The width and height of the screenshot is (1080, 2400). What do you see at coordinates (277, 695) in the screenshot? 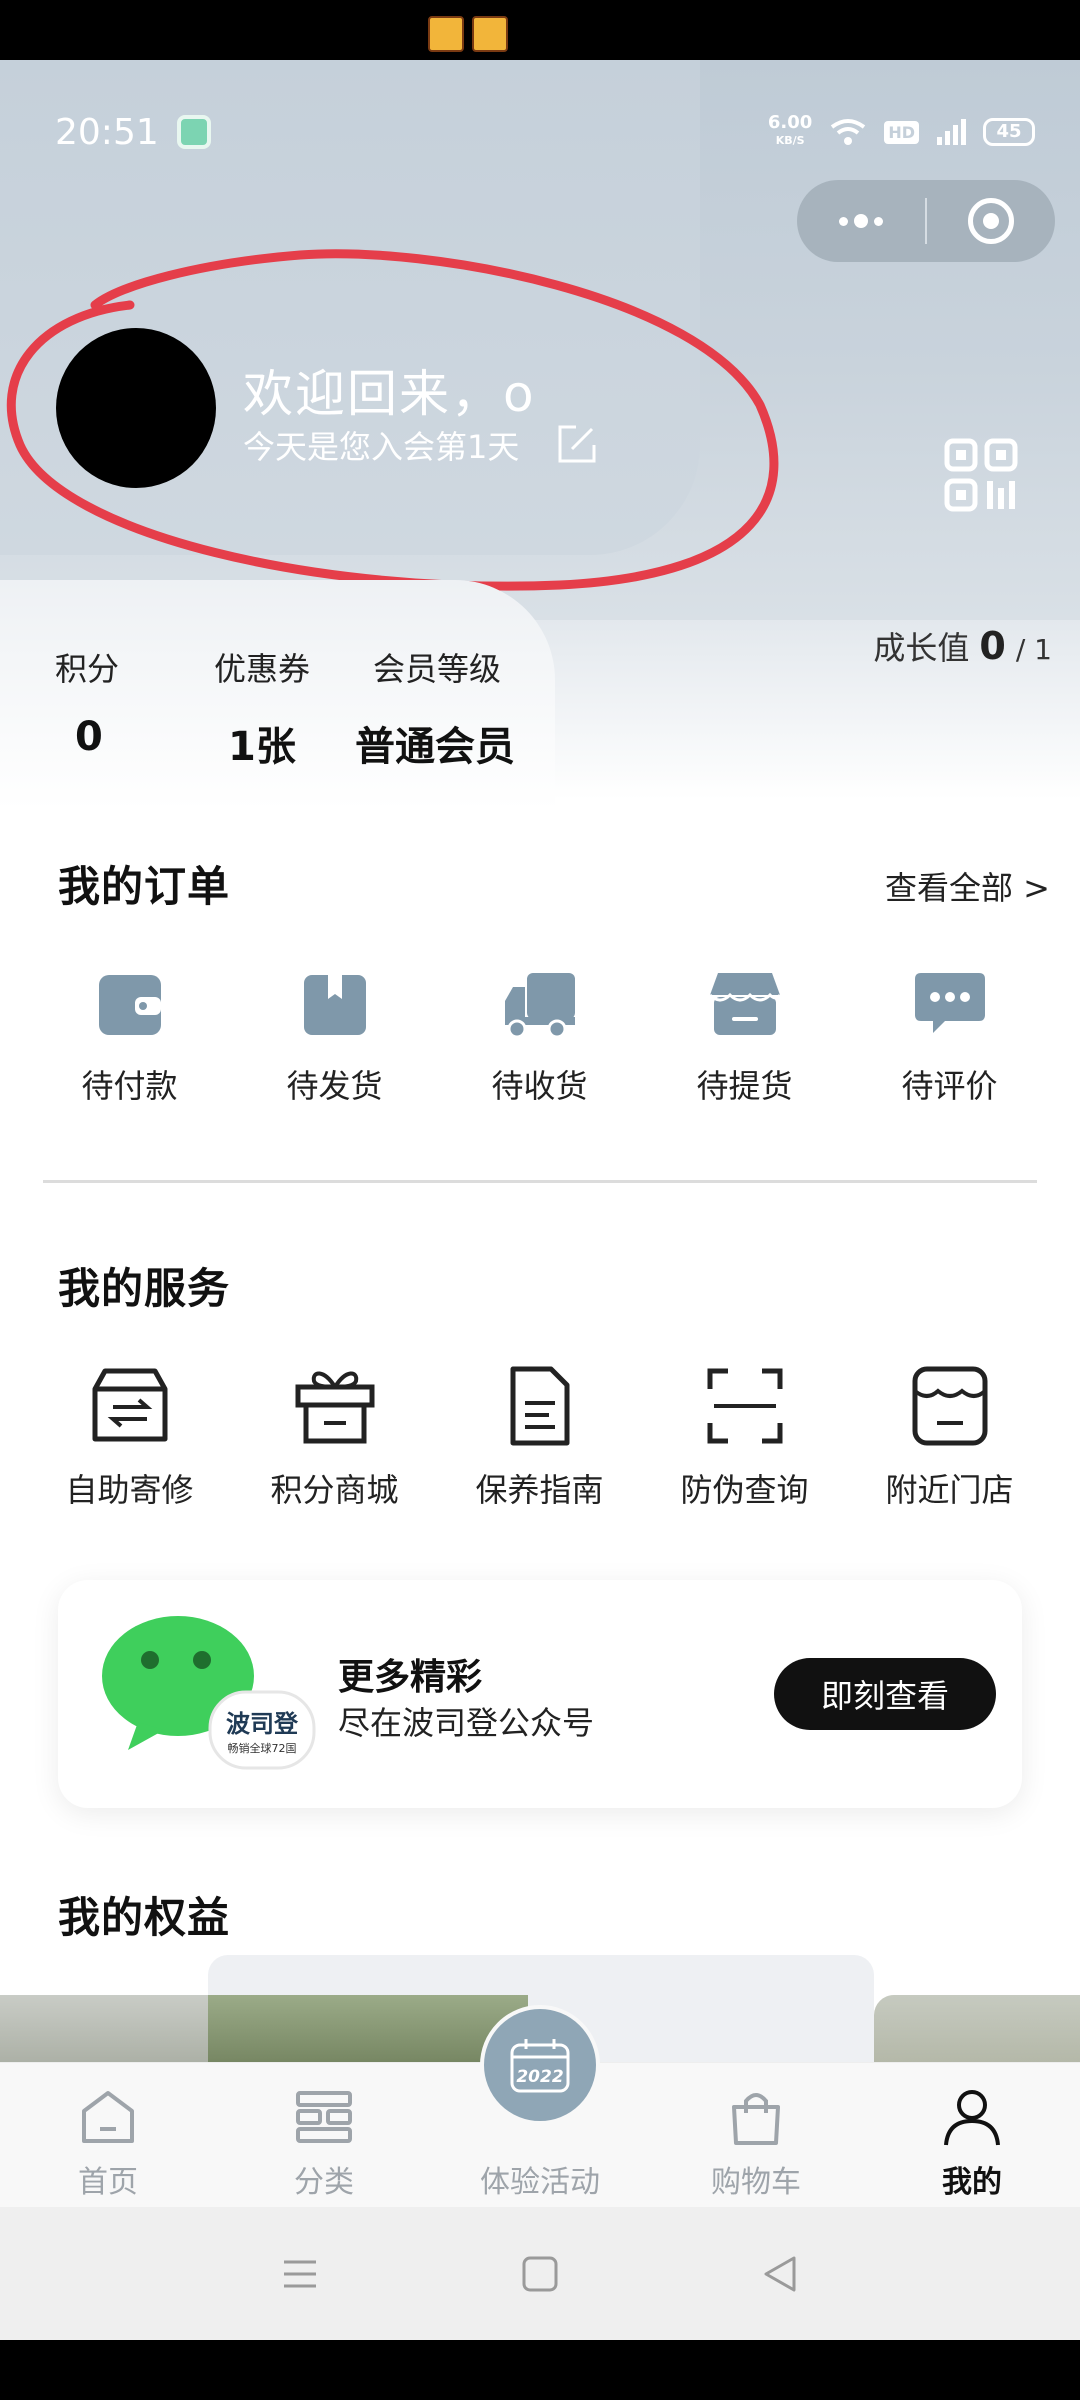
I see `stats-card` at bounding box center [277, 695].